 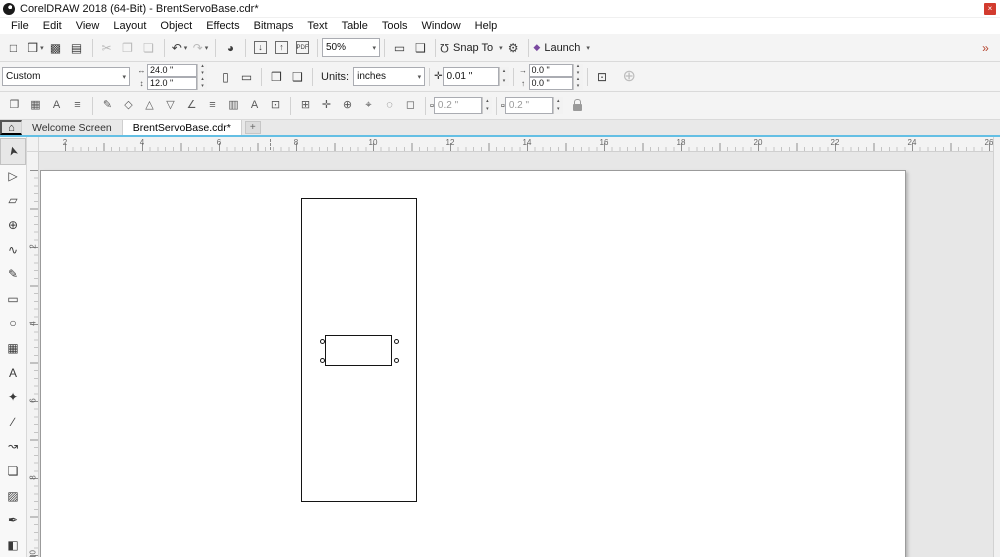 What do you see at coordinates (602, 76) in the screenshot?
I see `treat-as-filled-button: ⊡` at bounding box center [602, 76].